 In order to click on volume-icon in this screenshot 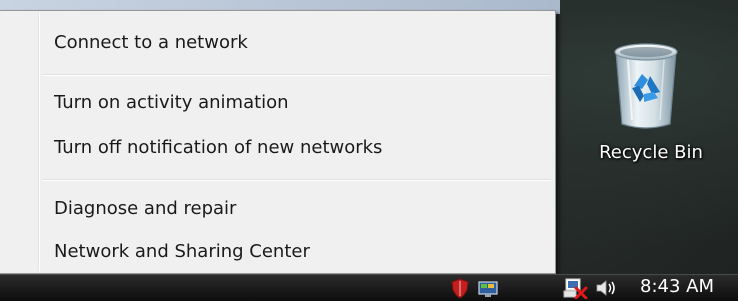, I will do `click(606, 288)`.